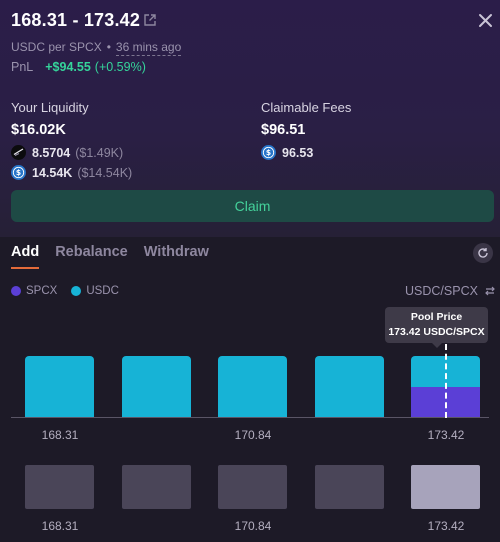 The image size is (500, 542). I want to click on legend-label-spcx: SPCX, so click(42, 291).